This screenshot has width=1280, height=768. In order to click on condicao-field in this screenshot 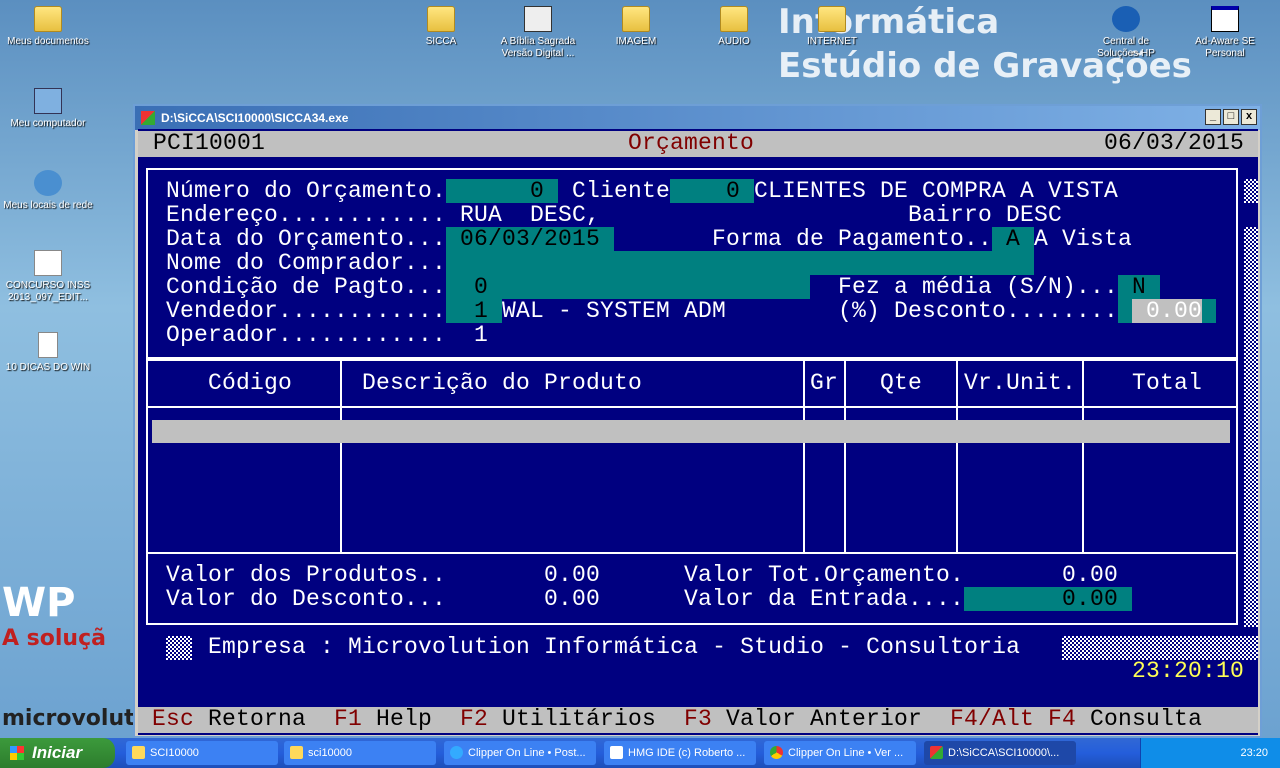, I will do `click(628, 287)`.